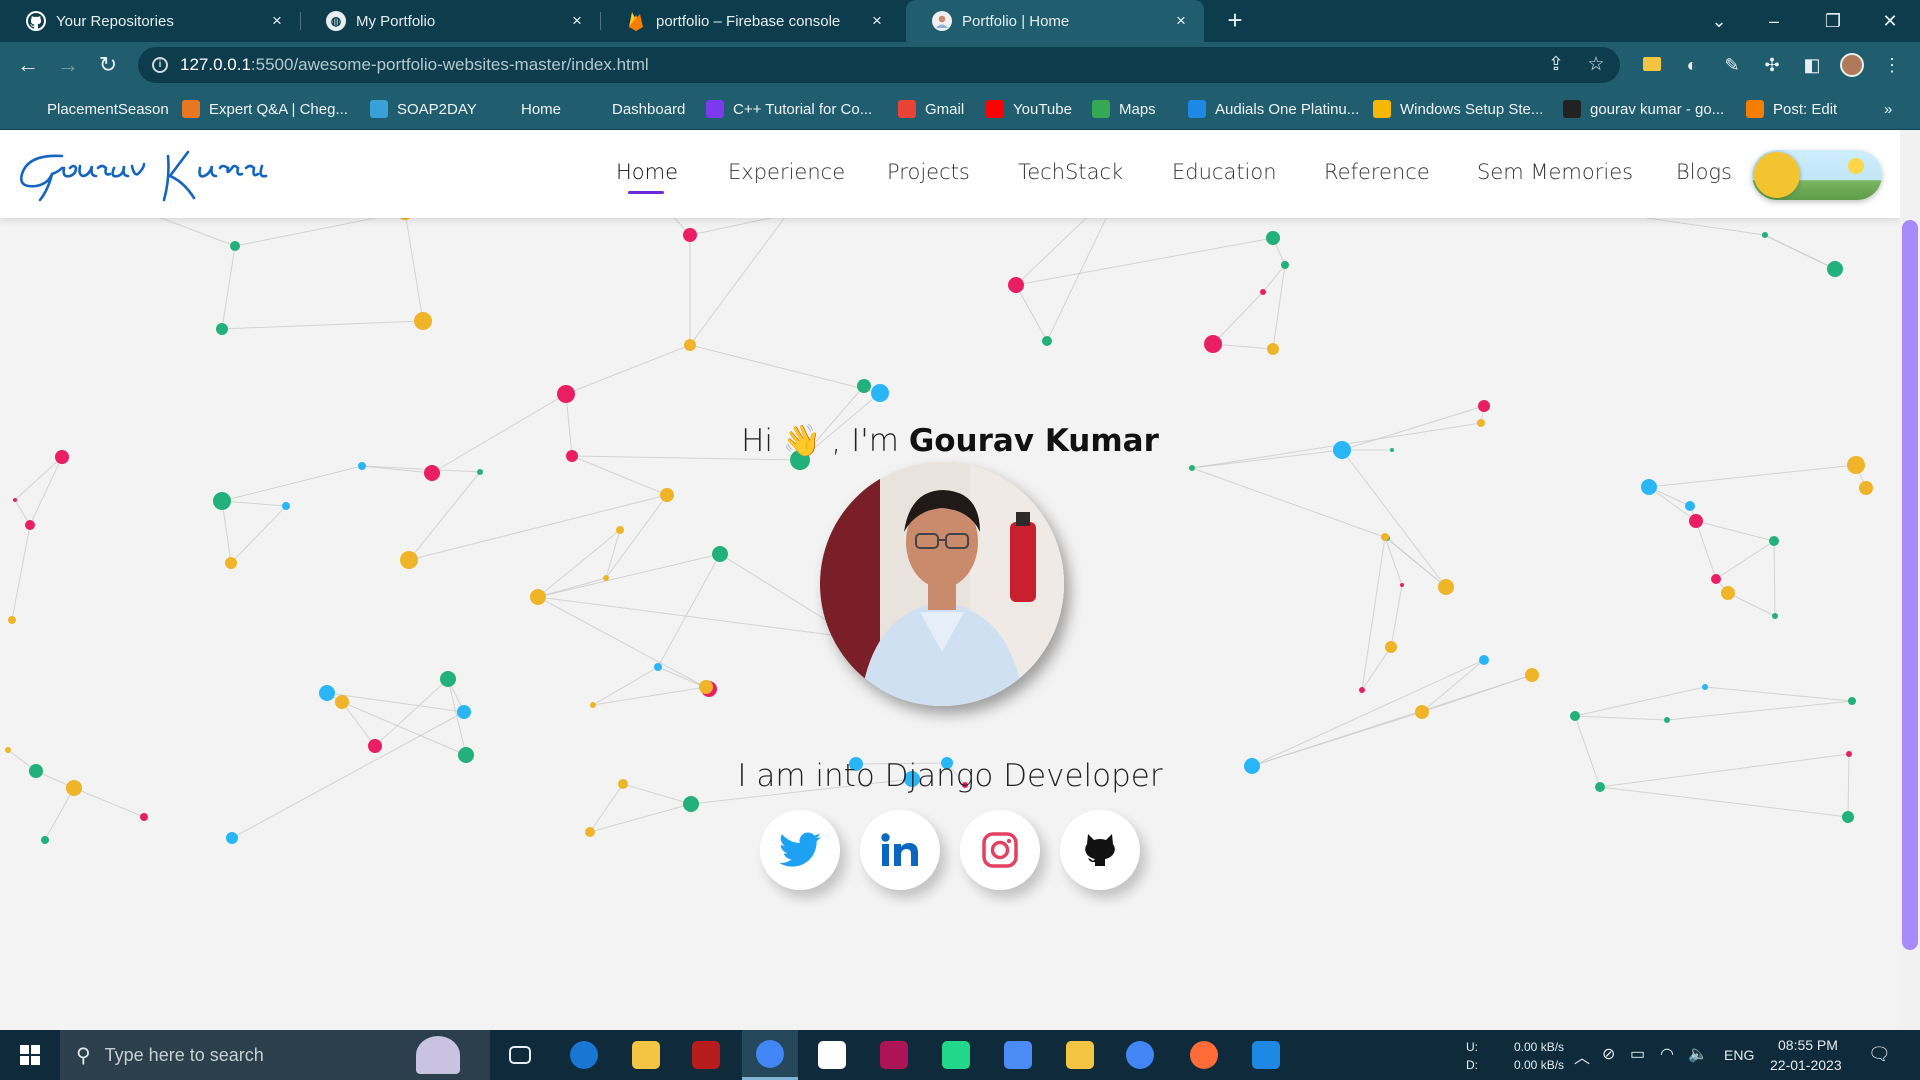  Describe the element at coordinates (115, 21) in the screenshot. I see `tab-title: Your Repositories` at that location.